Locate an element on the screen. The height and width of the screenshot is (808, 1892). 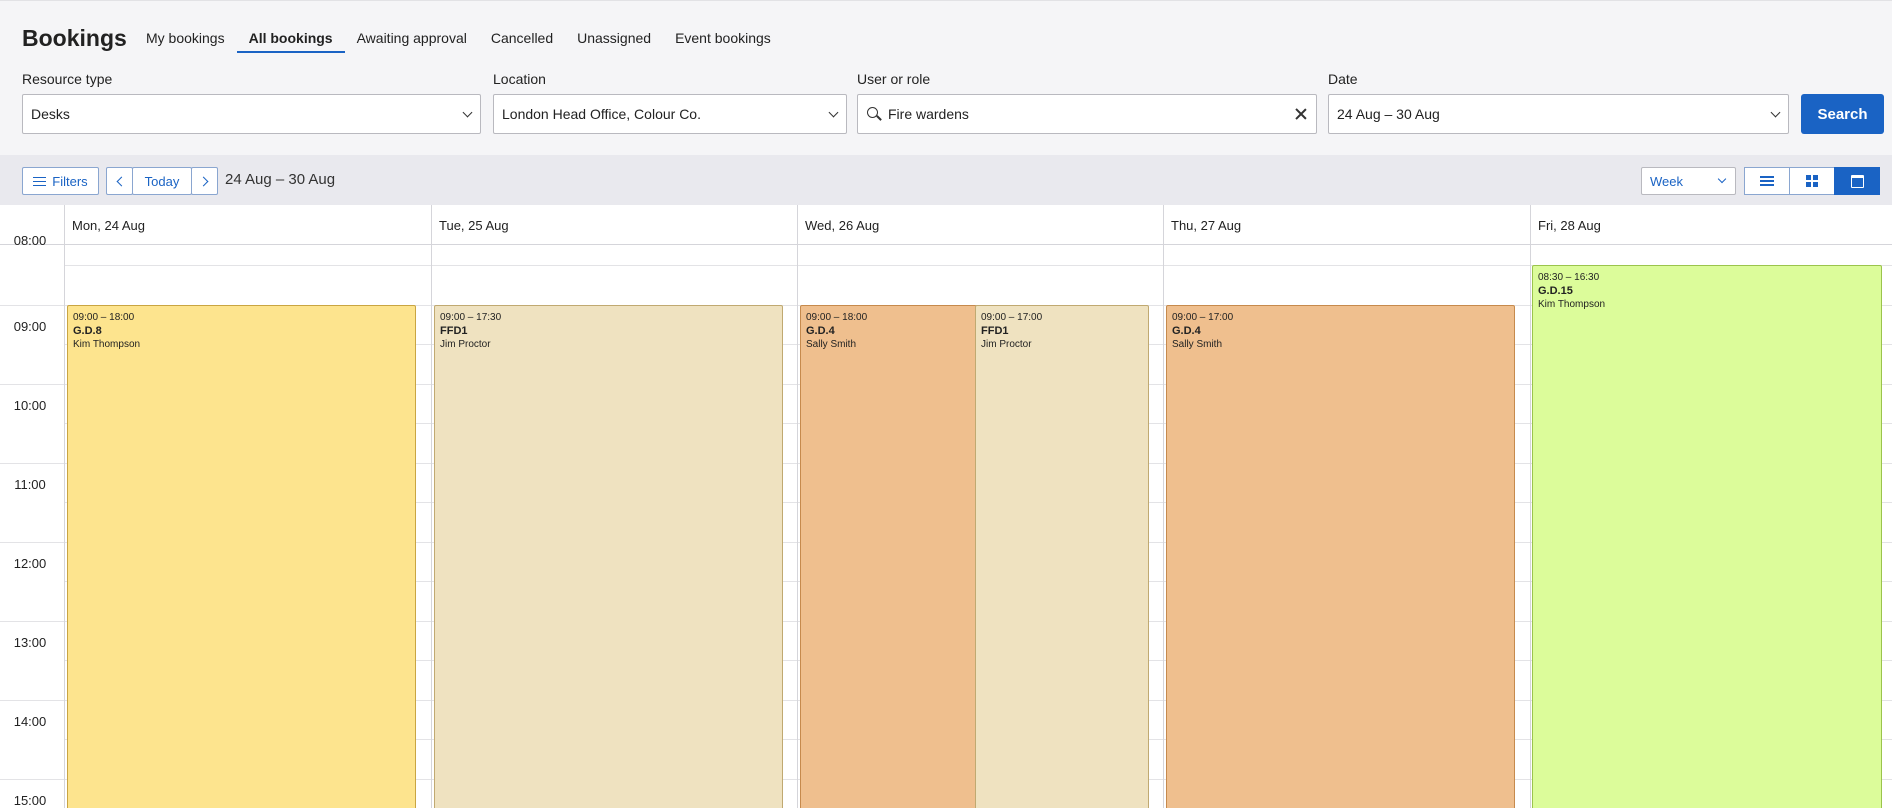
calendar-view-button is located at coordinates (1857, 181).